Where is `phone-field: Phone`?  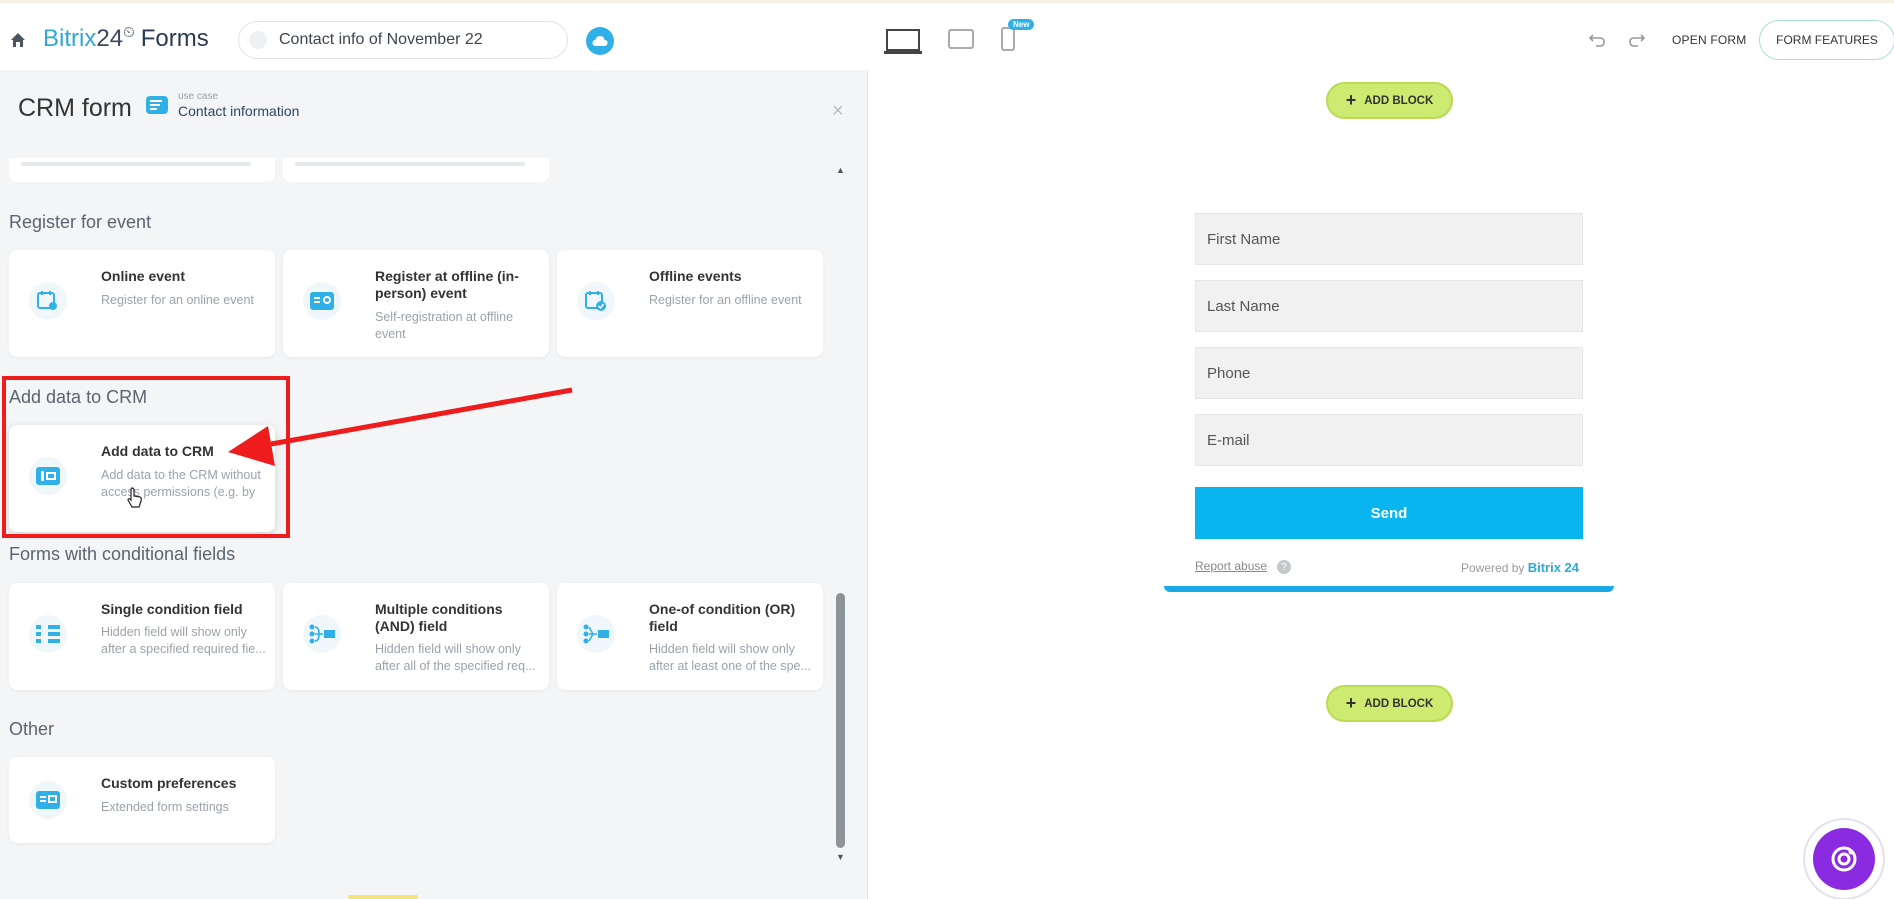 phone-field: Phone is located at coordinates (1389, 373).